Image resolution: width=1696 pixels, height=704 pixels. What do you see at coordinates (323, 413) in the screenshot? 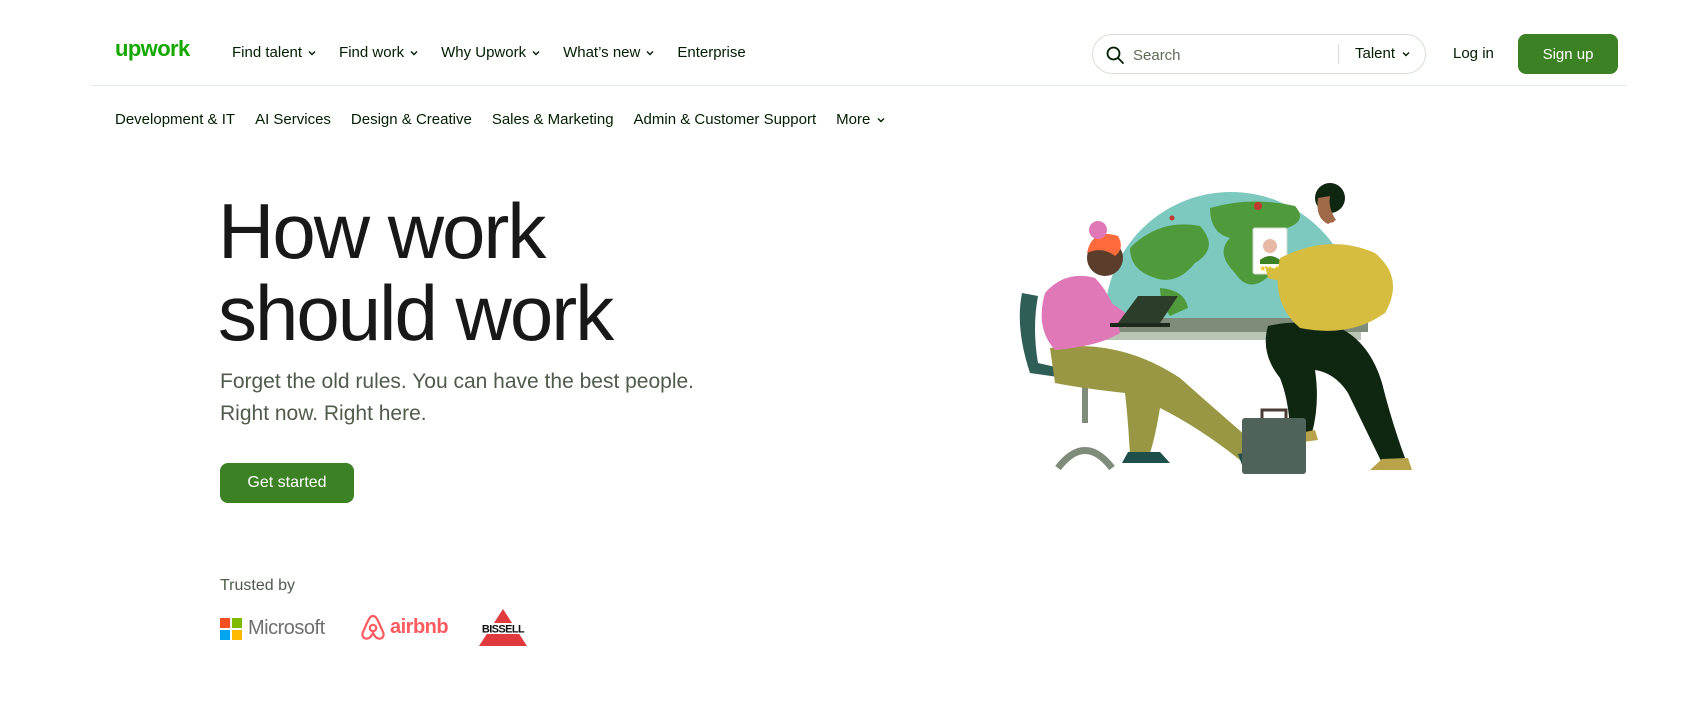
I see `hero-subtitle-line: Right now. Right here.` at bounding box center [323, 413].